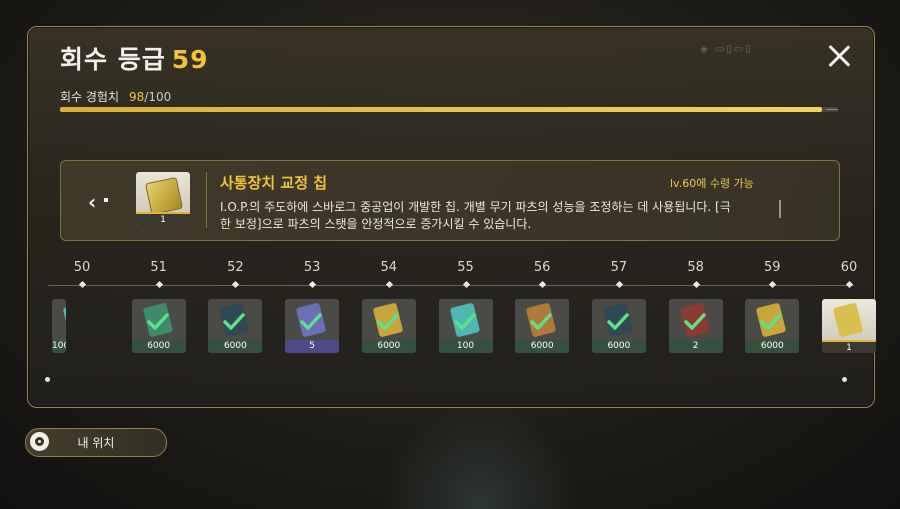 This screenshot has width=900, height=509. Describe the element at coordinates (726, 49) in the screenshot. I see `decorative-logo: ◈ ▭▯▭▯` at that location.